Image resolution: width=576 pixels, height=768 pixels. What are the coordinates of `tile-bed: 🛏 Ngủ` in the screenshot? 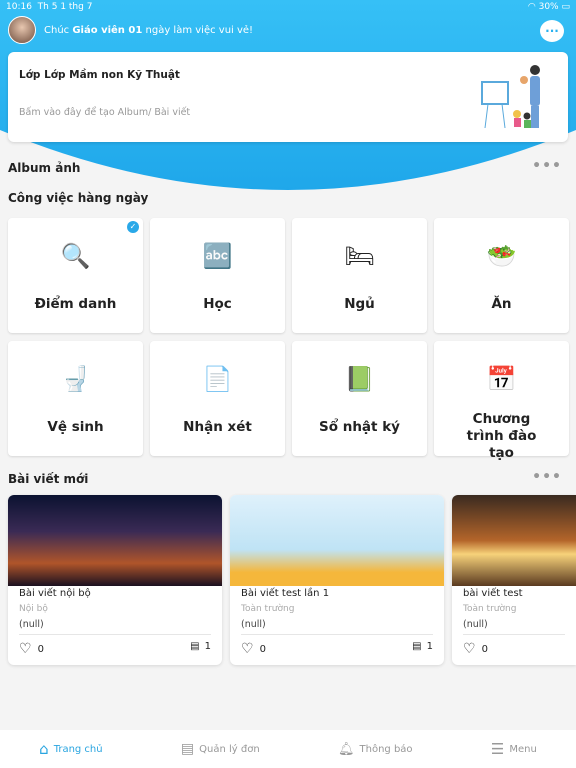 It's located at (359, 275).